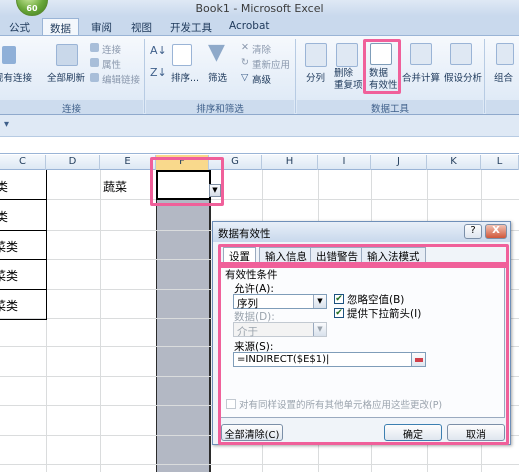  What do you see at coordinates (4, 216) in the screenshot?
I see `cell-c2: 类` at bounding box center [4, 216].